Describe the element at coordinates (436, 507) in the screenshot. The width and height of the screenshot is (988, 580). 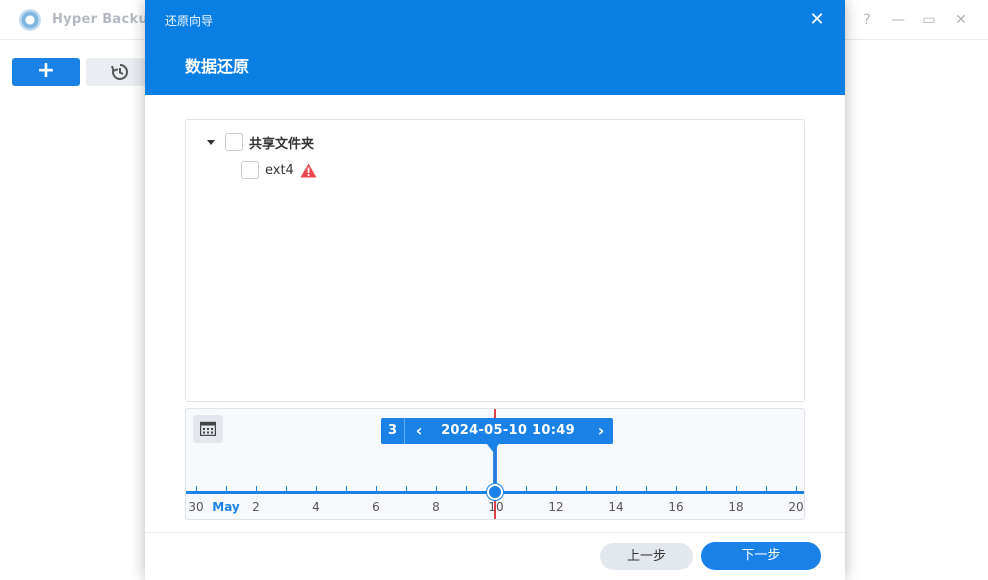
I see `timeline-tick-label: 8` at that location.